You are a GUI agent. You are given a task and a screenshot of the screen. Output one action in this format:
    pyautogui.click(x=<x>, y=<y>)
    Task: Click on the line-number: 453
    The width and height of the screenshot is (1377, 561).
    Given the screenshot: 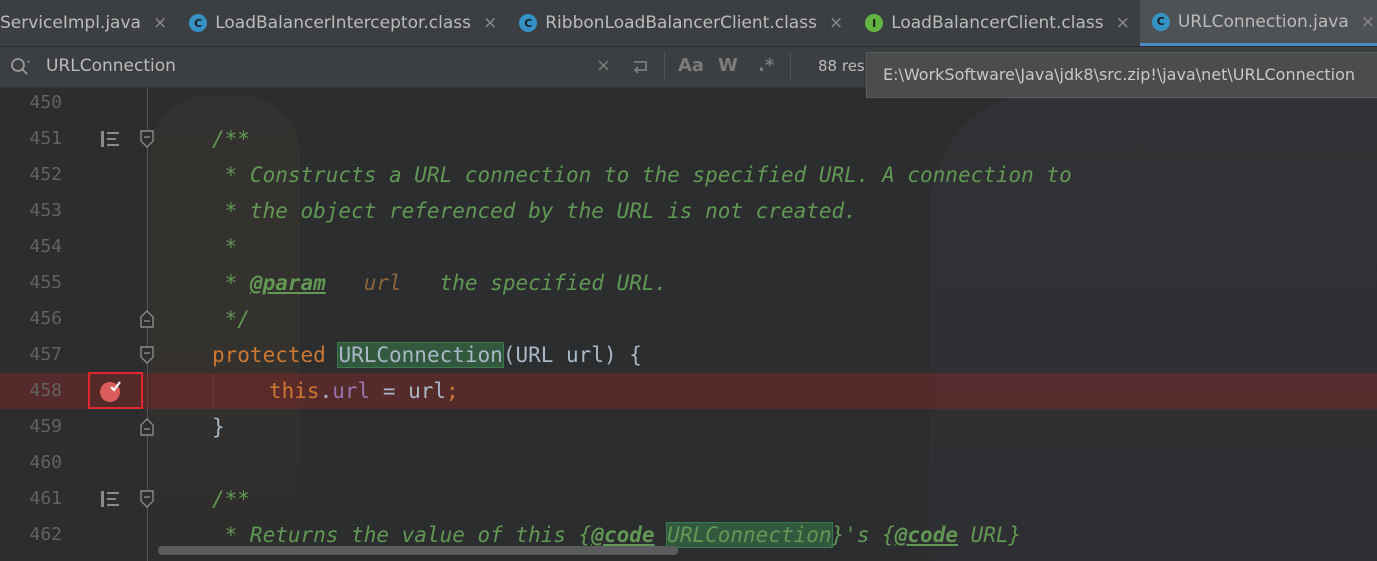 What is the action you would take?
    pyautogui.click(x=45, y=210)
    